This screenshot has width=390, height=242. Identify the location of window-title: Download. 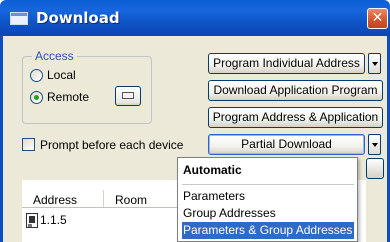
(78, 18).